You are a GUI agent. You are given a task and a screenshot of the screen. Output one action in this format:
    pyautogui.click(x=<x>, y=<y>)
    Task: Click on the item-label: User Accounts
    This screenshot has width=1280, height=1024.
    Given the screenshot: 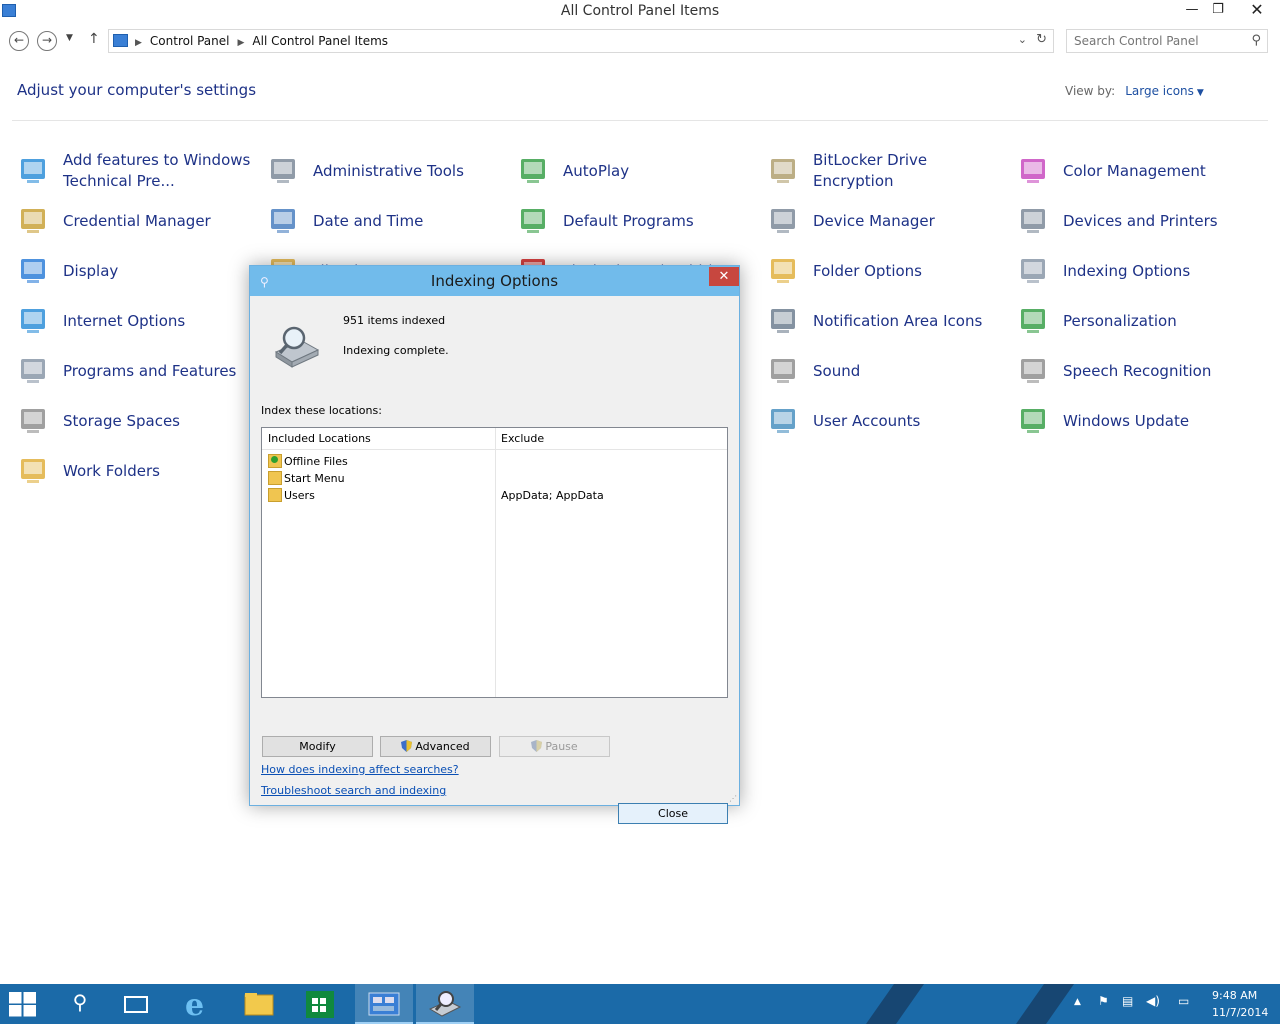 What is the action you would take?
    pyautogui.click(x=910, y=421)
    